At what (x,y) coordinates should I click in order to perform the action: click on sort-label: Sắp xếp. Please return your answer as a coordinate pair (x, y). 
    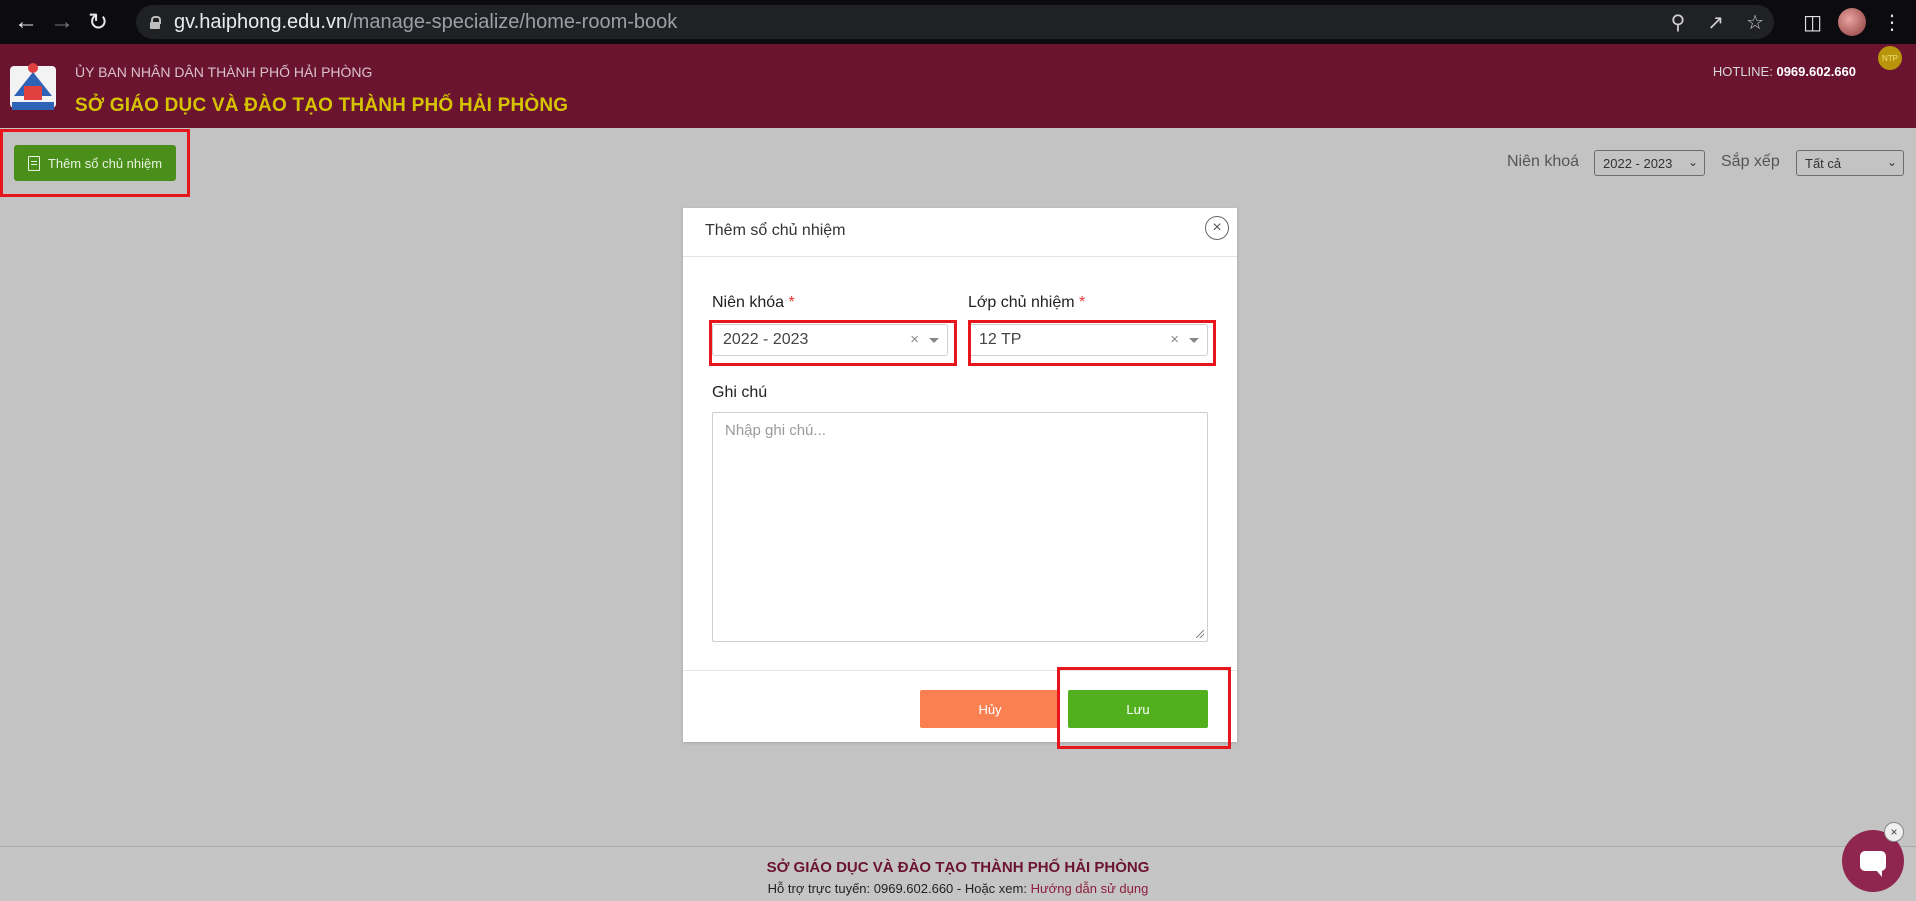
    Looking at the image, I should click on (1750, 161).